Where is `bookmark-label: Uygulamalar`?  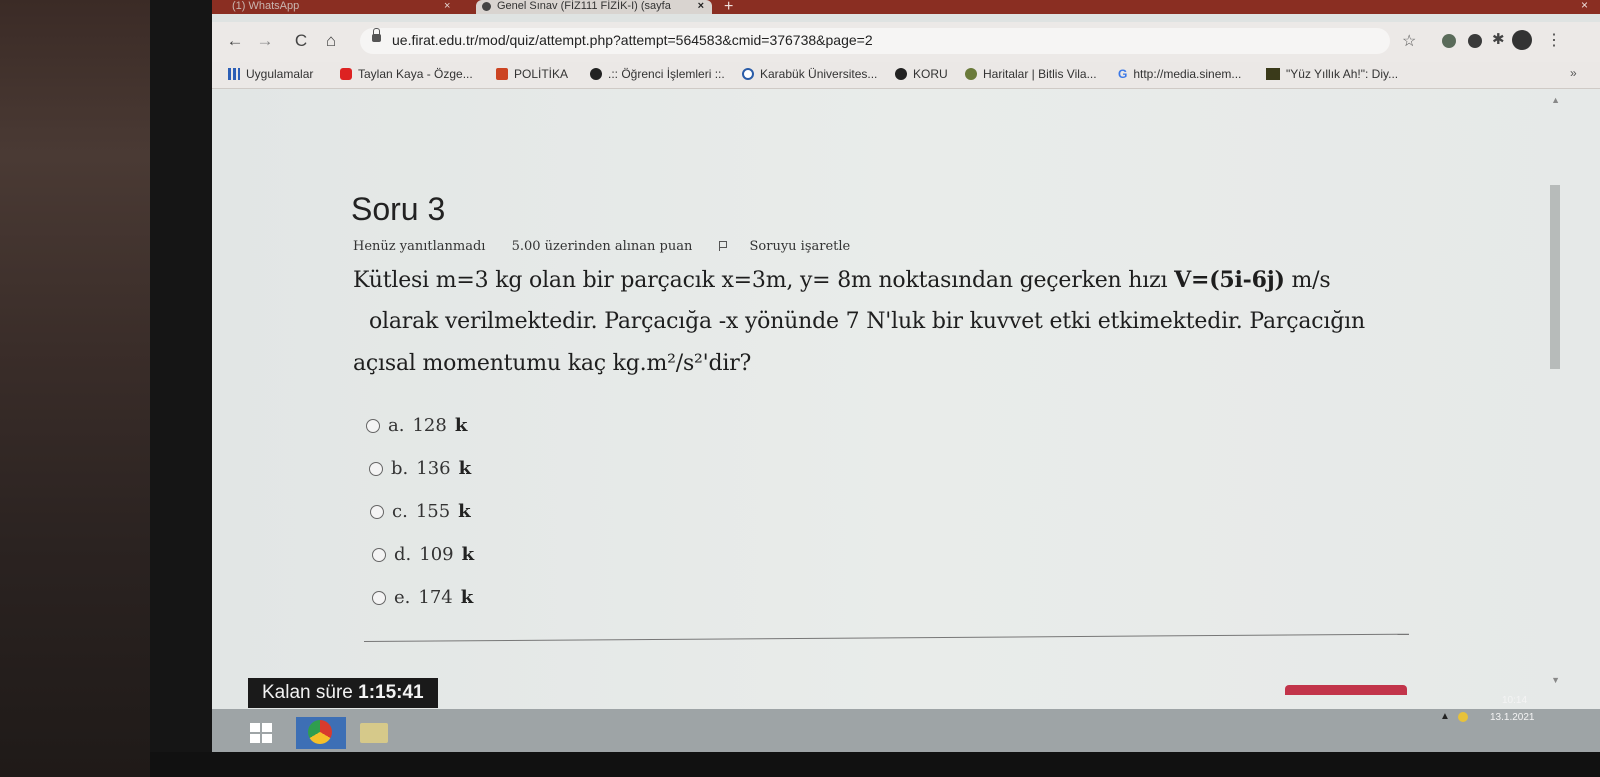 bookmark-label: Uygulamalar is located at coordinates (280, 74).